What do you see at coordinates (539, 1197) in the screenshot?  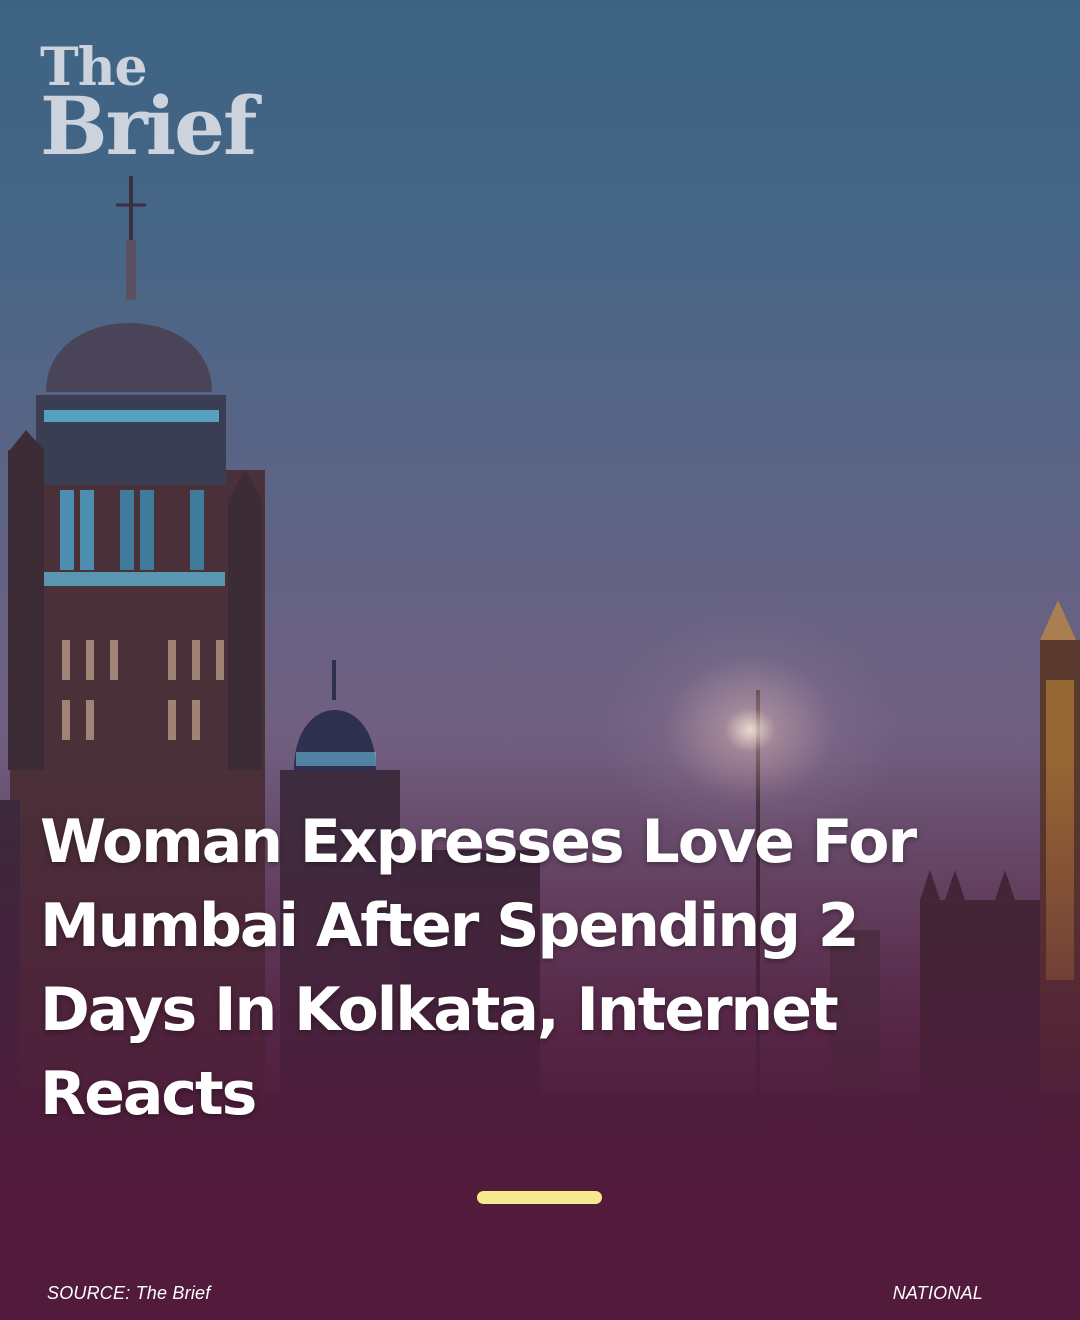 I see `story-progress-indicator` at bounding box center [539, 1197].